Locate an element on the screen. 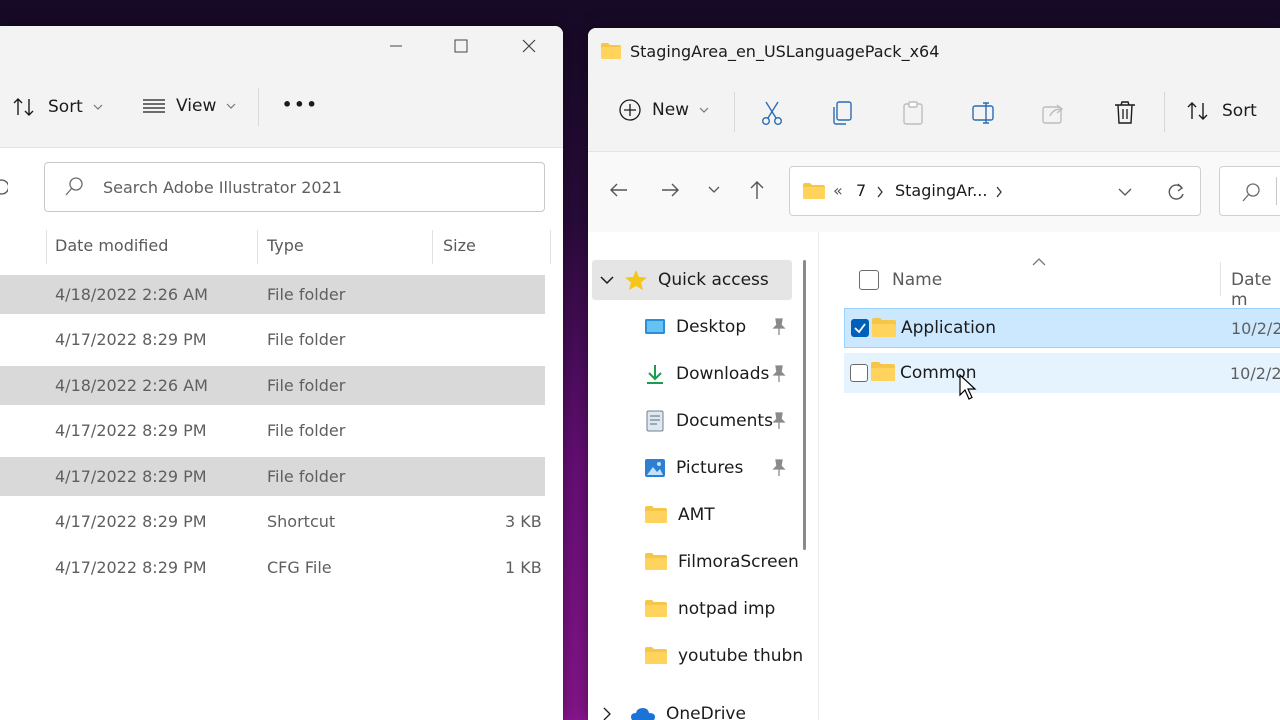 The height and width of the screenshot is (720, 1280). more-options-button: ••• is located at coordinates (300, 104).